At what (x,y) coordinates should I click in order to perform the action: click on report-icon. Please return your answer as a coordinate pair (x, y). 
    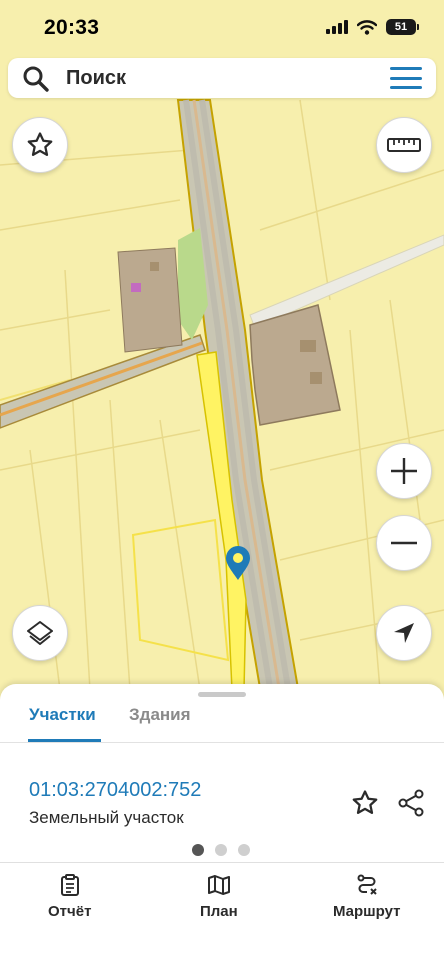
    Looking at the image, I should click on (69, 885).